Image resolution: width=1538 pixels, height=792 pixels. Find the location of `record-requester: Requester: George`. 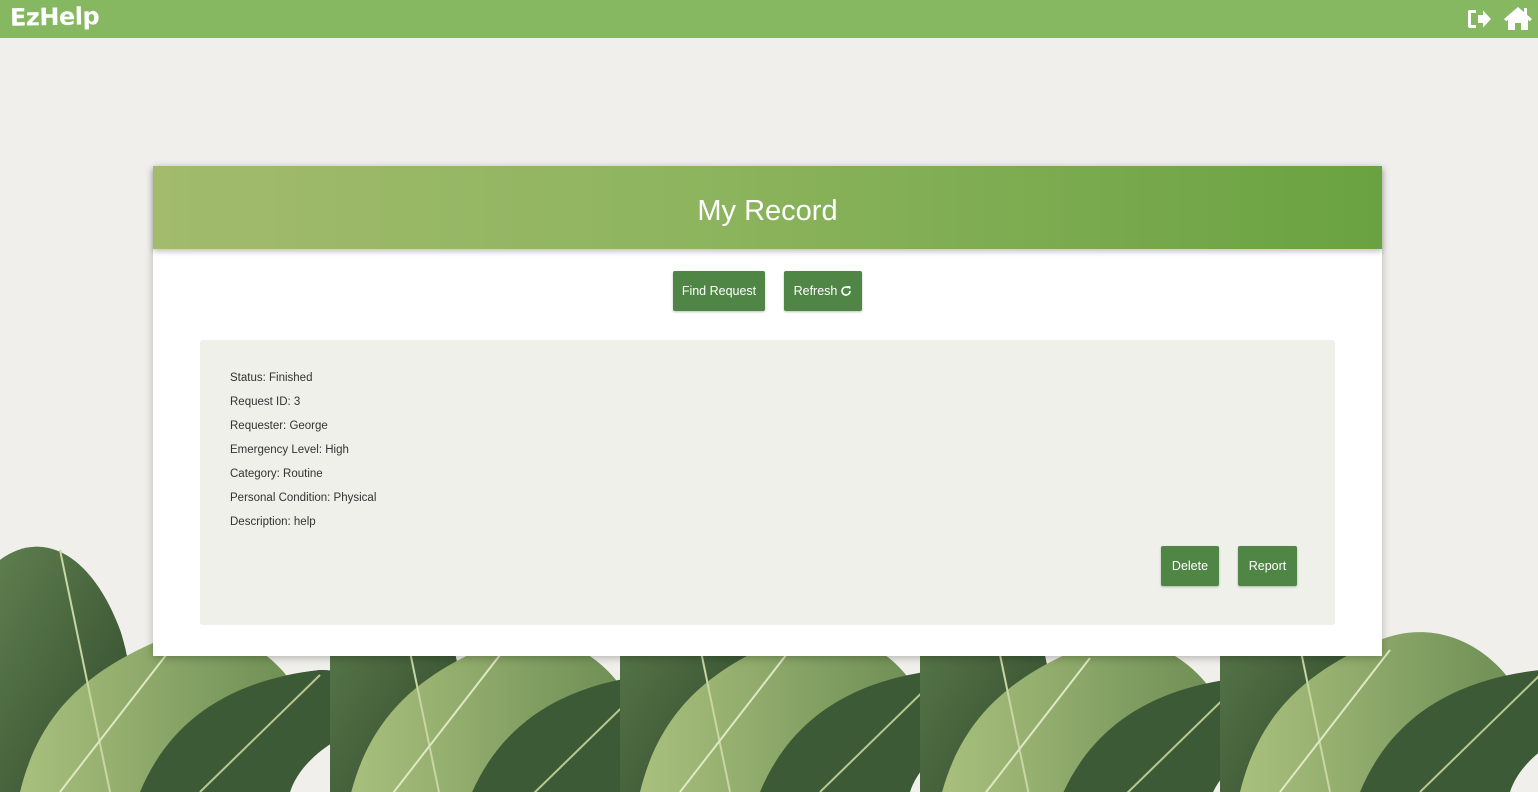

record-requester: Requester: George is located at coordinates (279, 426).